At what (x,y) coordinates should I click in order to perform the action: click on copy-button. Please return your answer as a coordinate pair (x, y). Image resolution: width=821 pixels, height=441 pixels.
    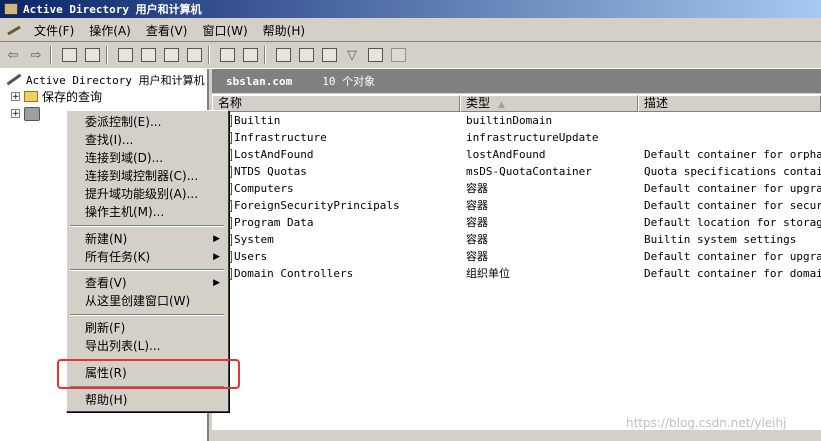
    Looking at the image, I should click on (125, 55).